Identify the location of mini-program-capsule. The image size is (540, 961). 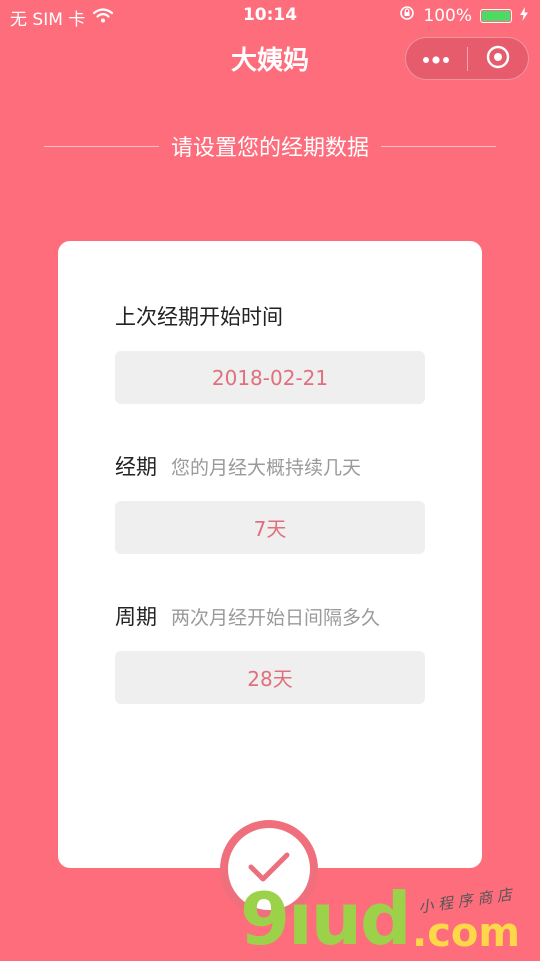
(467, 58).